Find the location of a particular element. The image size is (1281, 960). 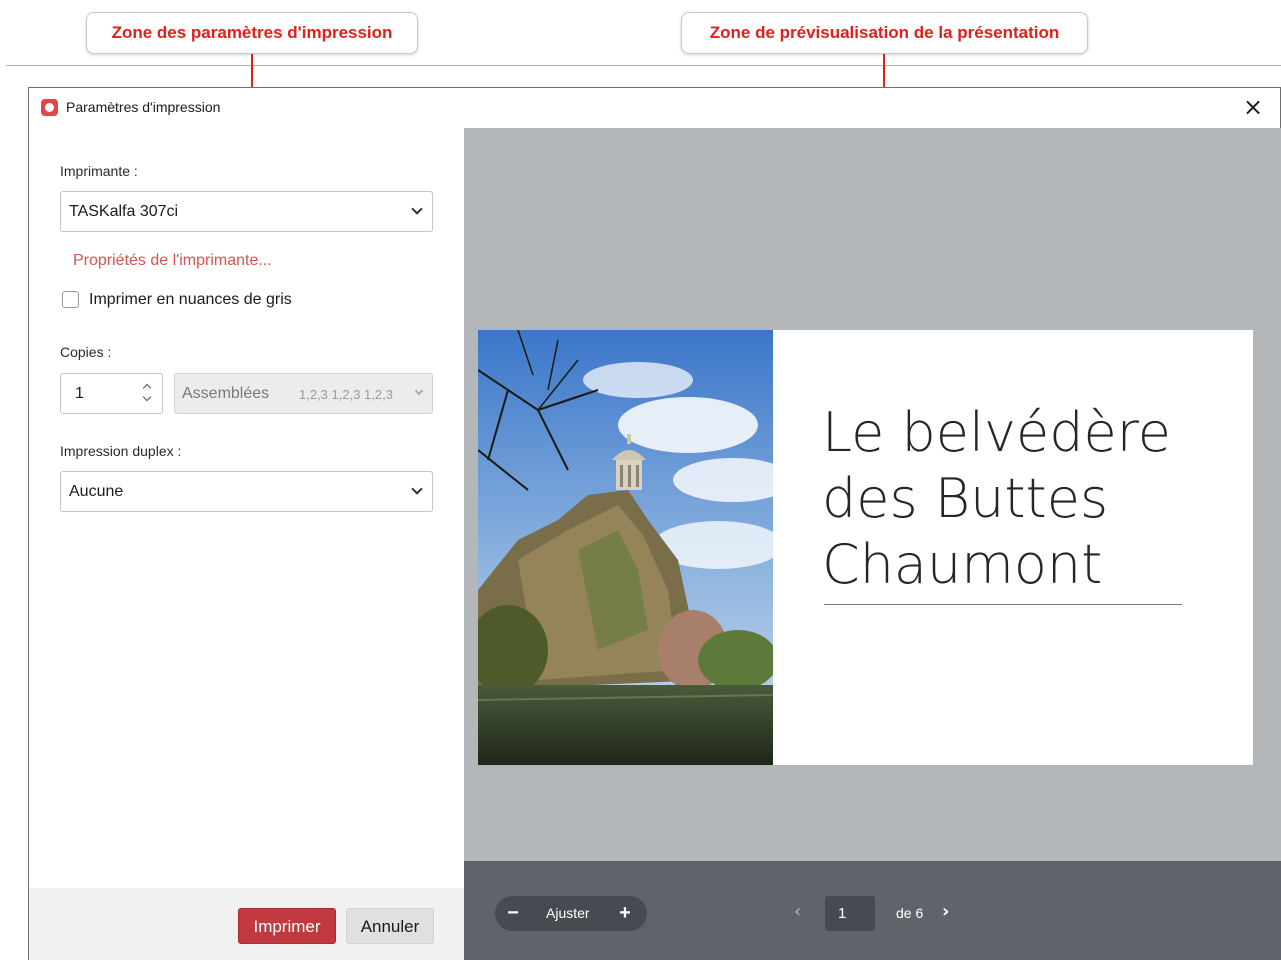

duplex-label: Impression duplex : is located at coordinates (121, 451).